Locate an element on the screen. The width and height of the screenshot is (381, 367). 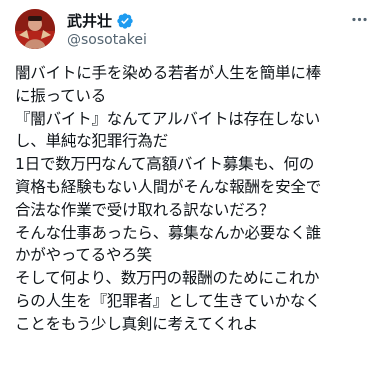
tweet-text-line: に振っている is located at coordinates (61, 95).